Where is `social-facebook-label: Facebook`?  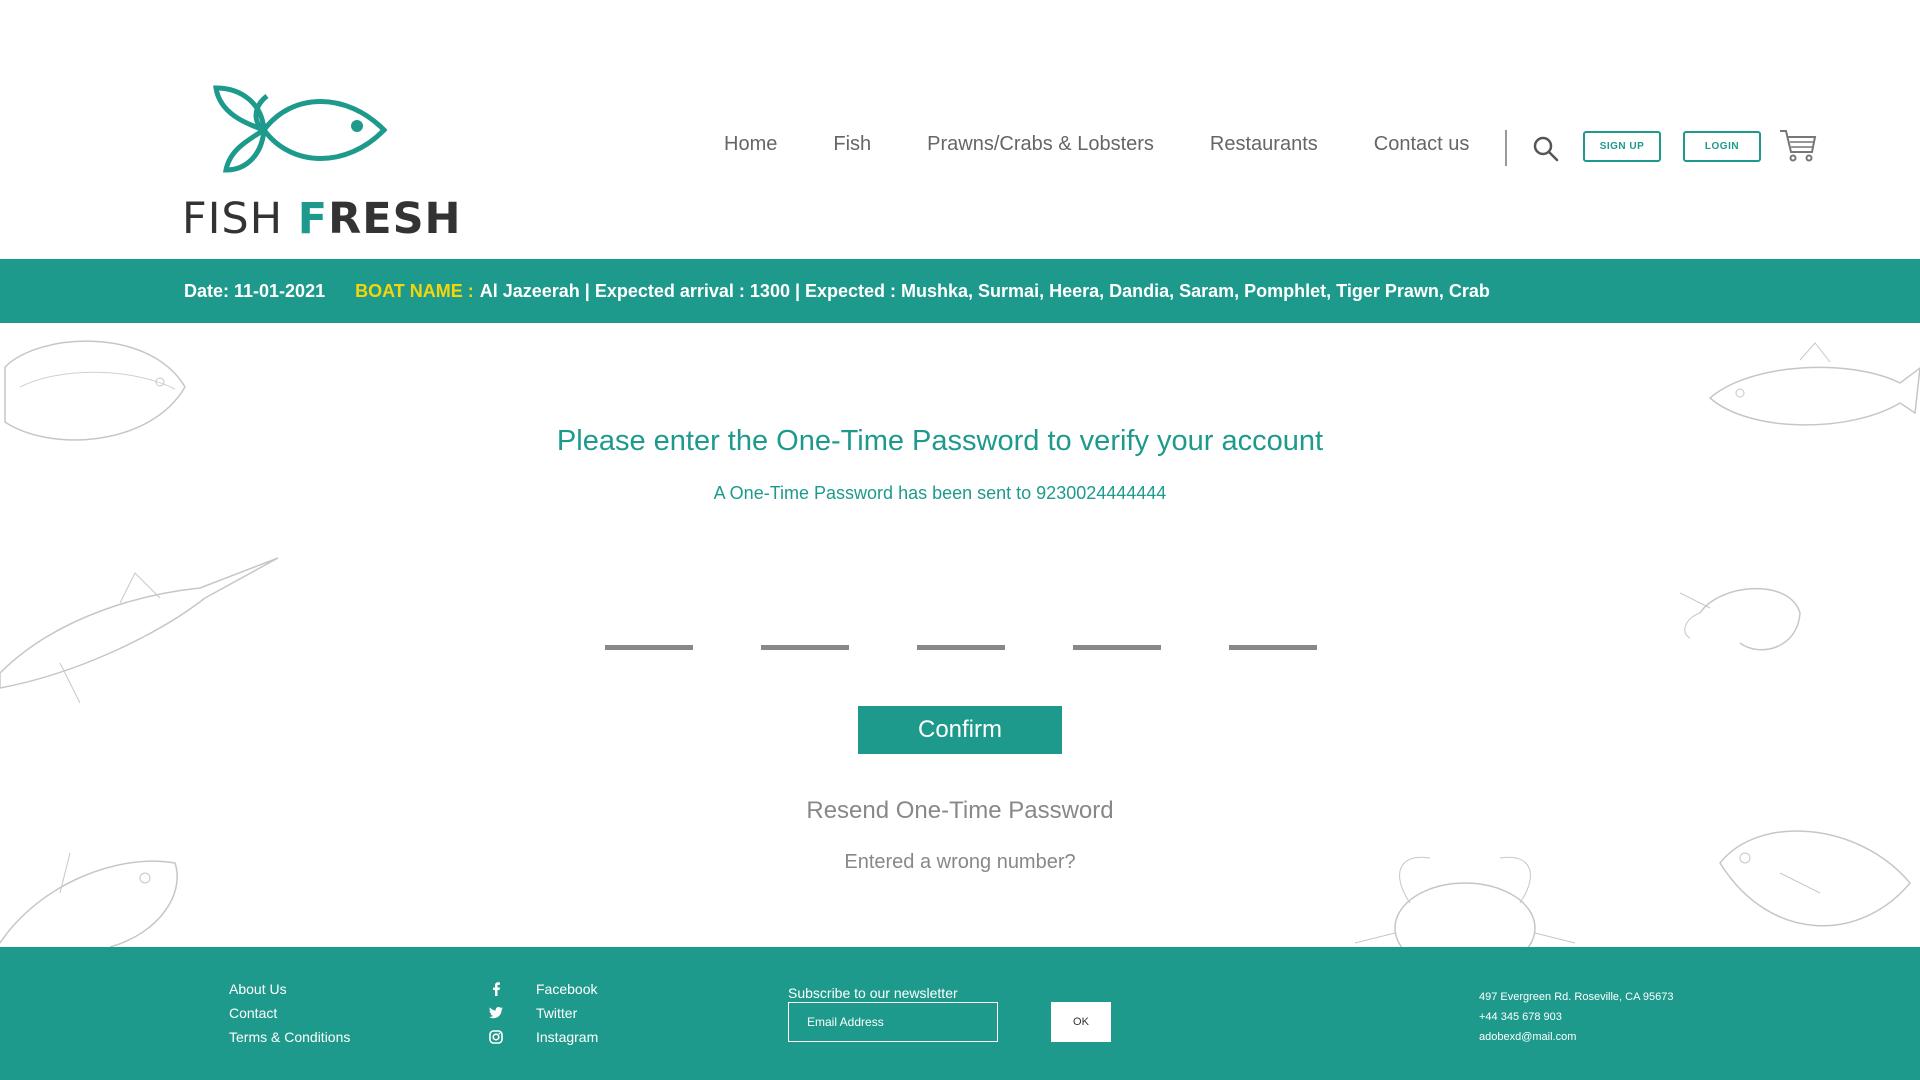
social-facebook-label: Facebook is located at coordinates (567, 989).